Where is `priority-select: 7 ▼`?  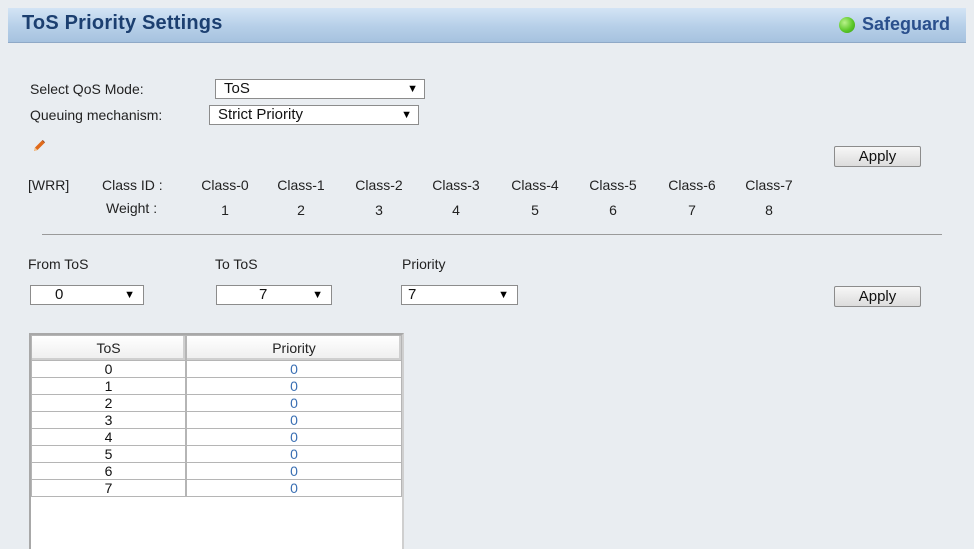
priority-select: 7 ▼ is located at coordinates (459, 295).